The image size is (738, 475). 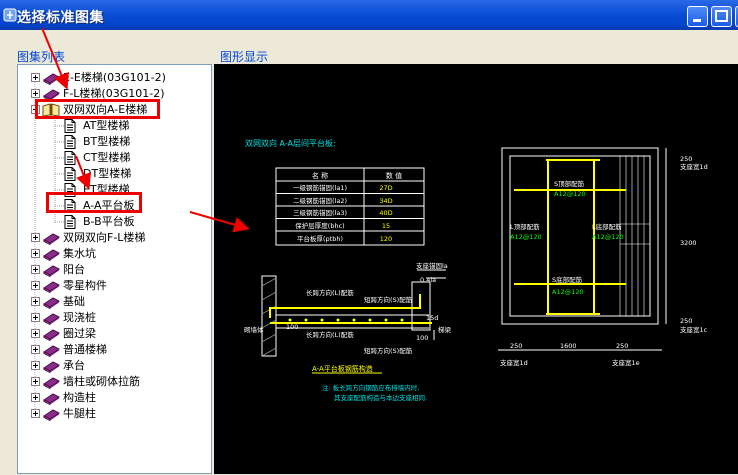 What do you see at coordinates (568, 346) in the screenshot?
I see `plan-dim-width: 1600` at bounding box center [568, 346].